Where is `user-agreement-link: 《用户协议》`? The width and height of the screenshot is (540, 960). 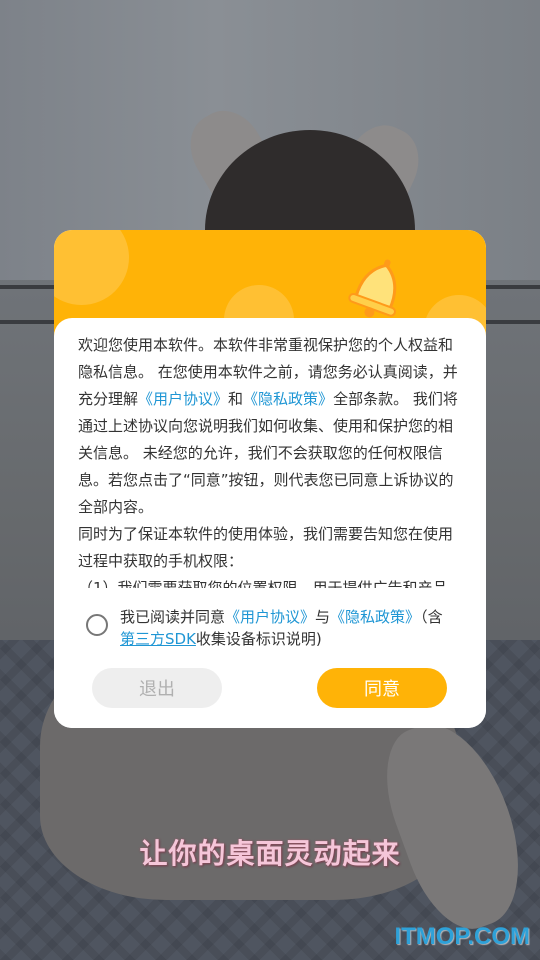
user-agreement-link: 《用户协议》 is located at coordinates (183, 399).